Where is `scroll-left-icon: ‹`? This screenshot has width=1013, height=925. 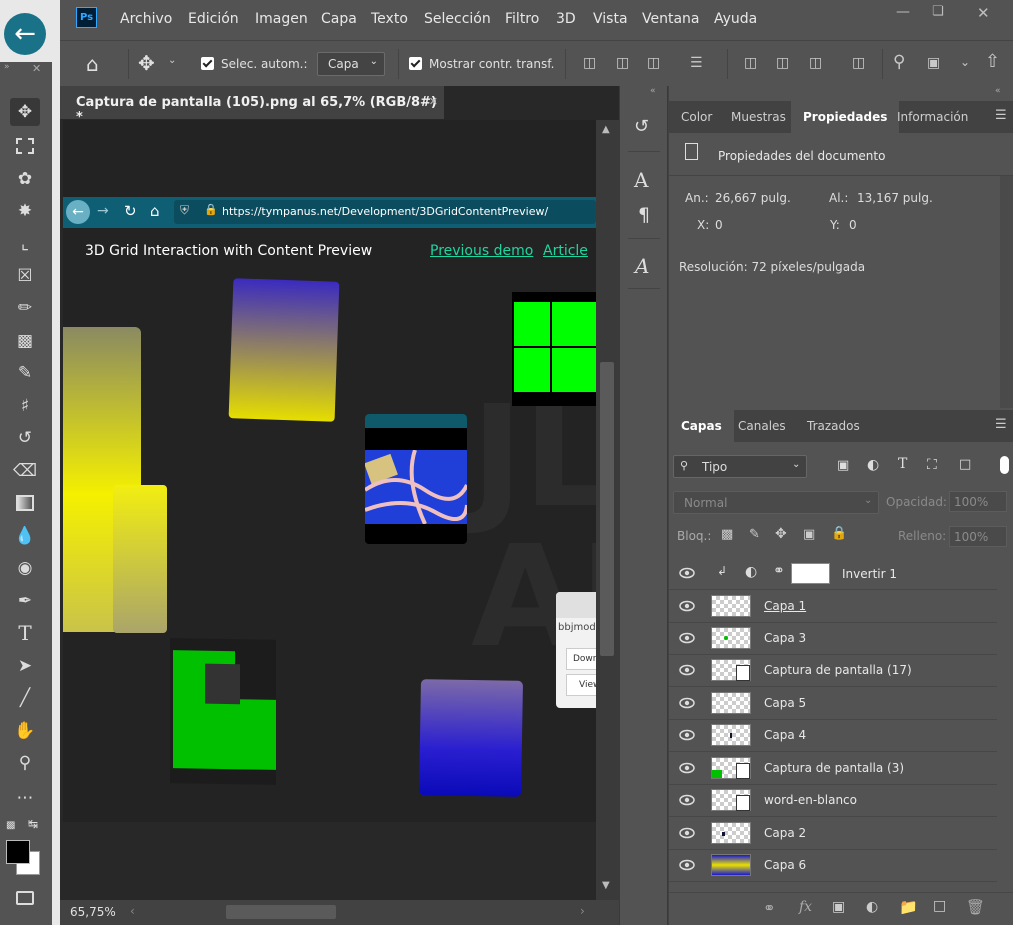
scroll-left-icon: ‹ is located at coordinates (132, 911).